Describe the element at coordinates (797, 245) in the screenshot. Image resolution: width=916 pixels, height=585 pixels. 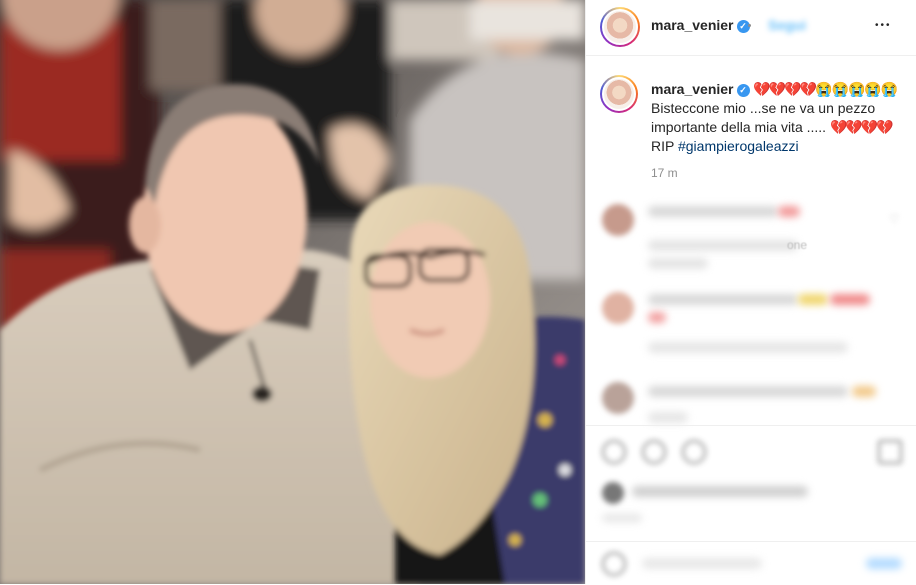
I see `comment-fragment: one` at that location.